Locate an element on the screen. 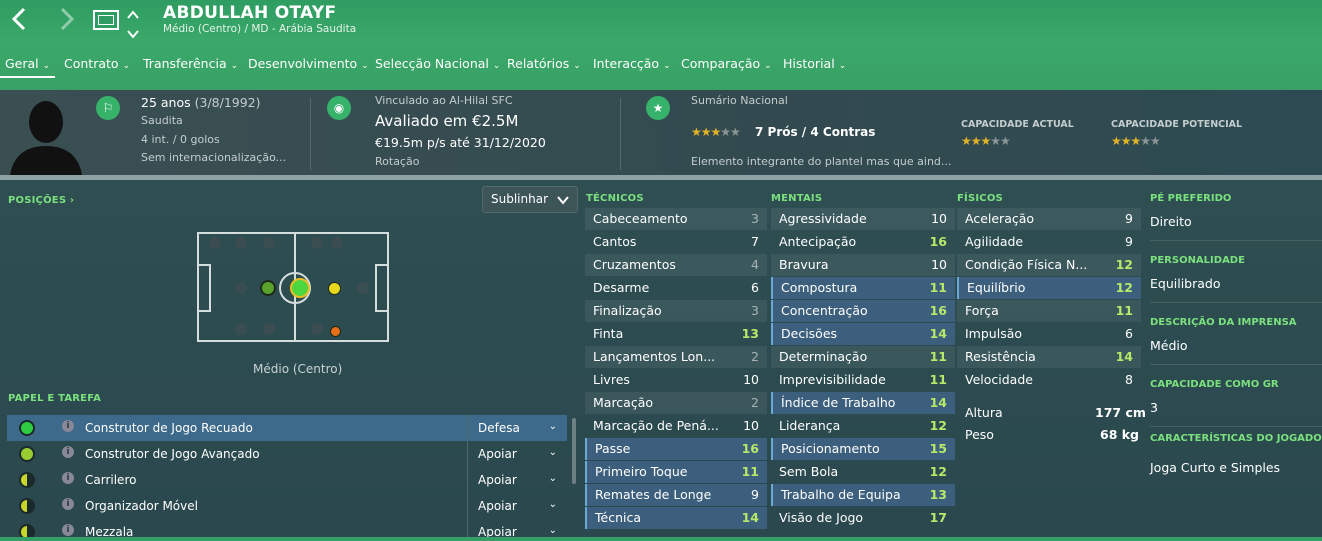 Image resolution: width=1322 pixels, height=541 pixels. tab-seleccao-nacional: Selecção Nacional ⌄ is located at coordinates (437, 63).